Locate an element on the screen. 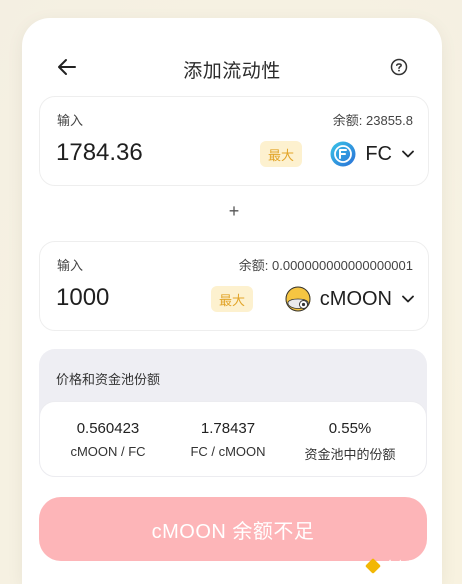  question-circle-icon is located at coordinates (399, 67).